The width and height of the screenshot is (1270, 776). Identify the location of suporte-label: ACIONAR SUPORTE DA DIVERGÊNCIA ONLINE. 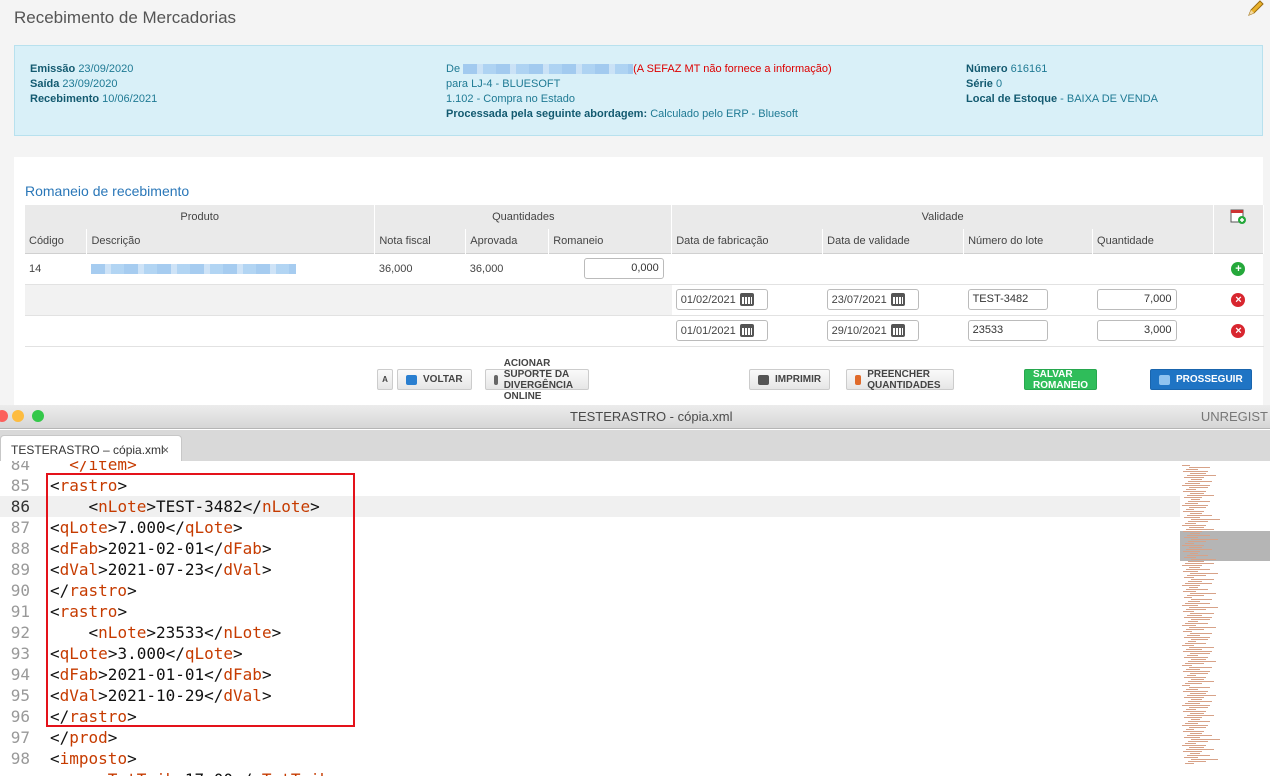
(538, 379).